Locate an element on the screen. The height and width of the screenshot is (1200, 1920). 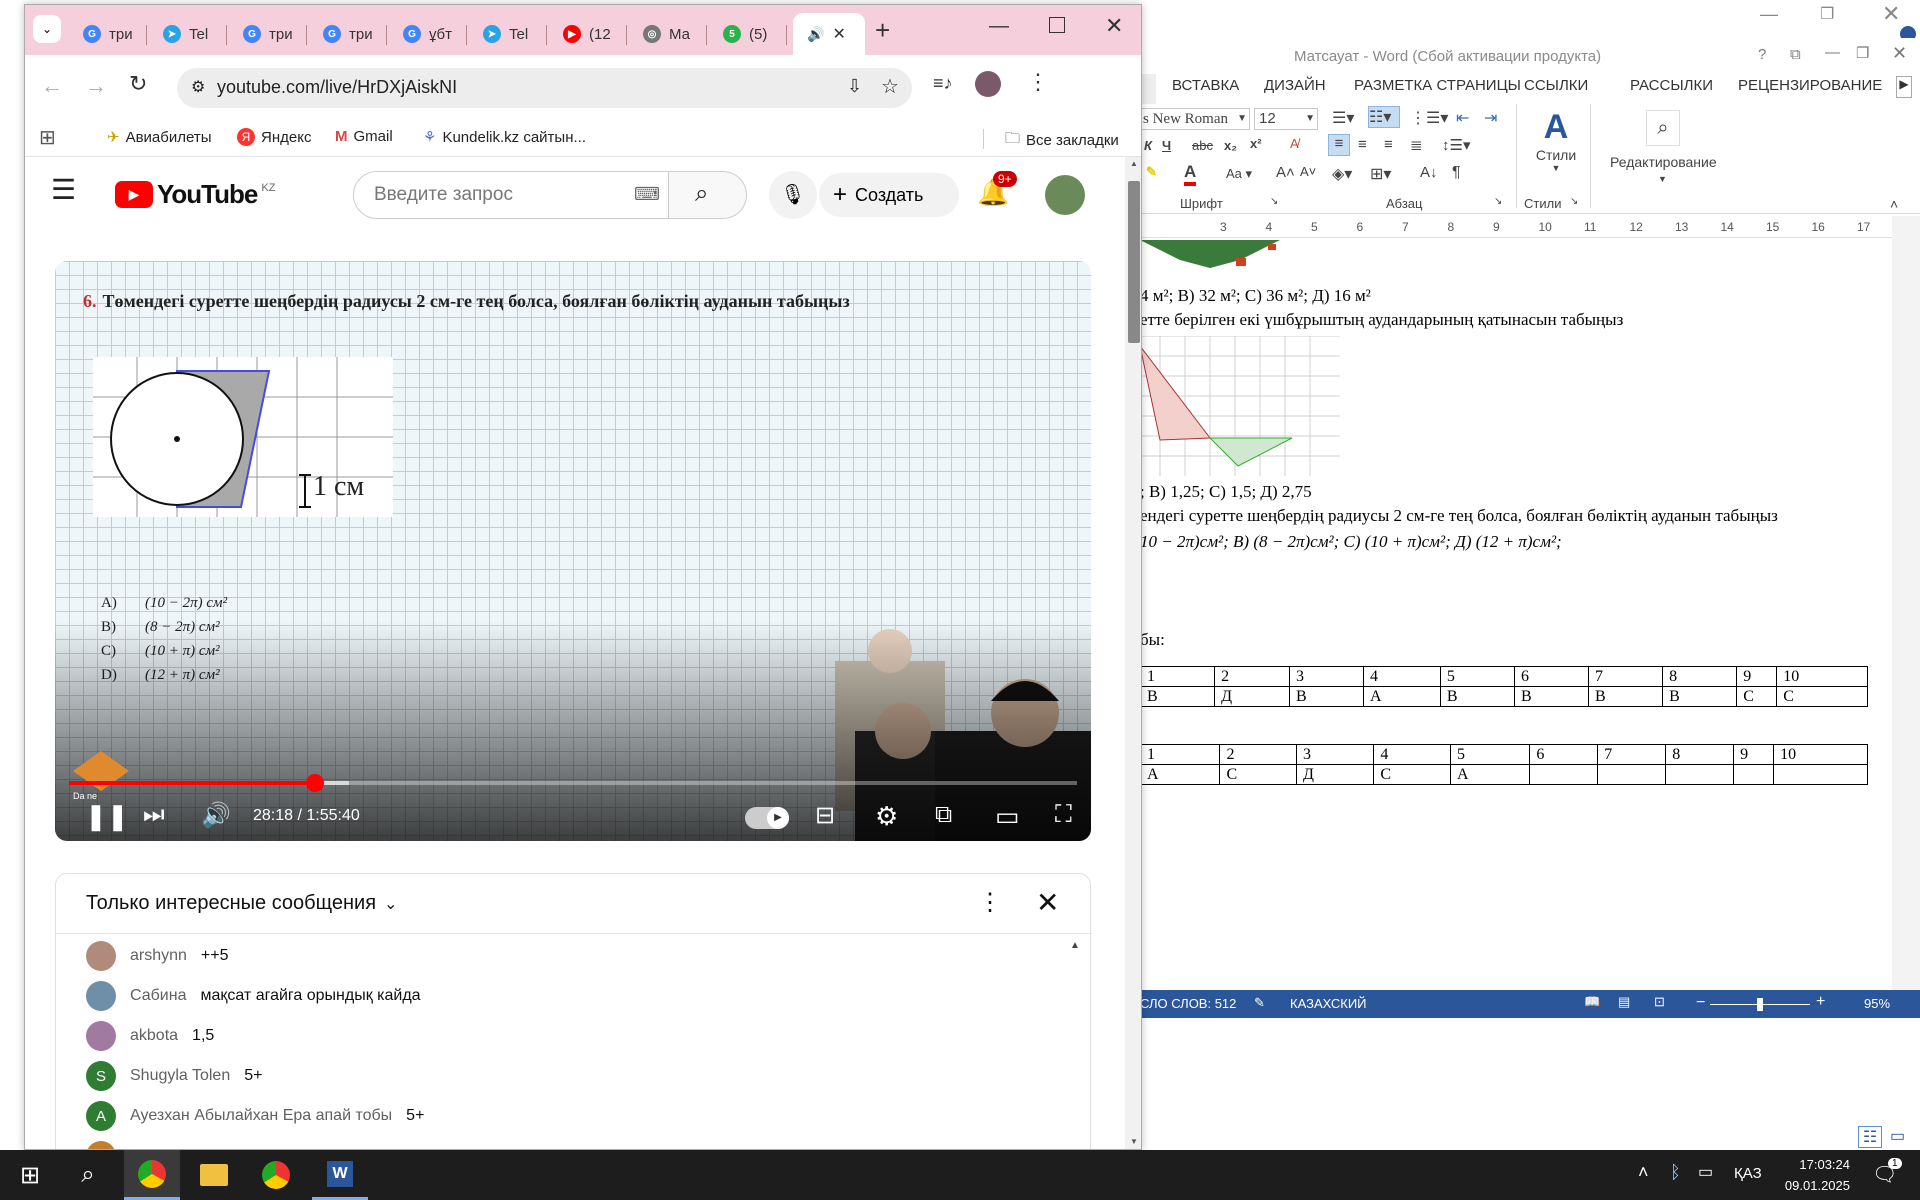
reload-icon: ↻ is located at coordinates (138, 84).